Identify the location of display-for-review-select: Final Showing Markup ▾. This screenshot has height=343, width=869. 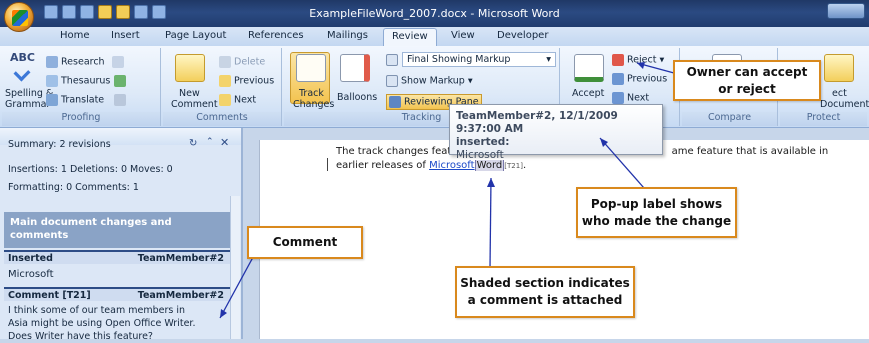
(479, 59).